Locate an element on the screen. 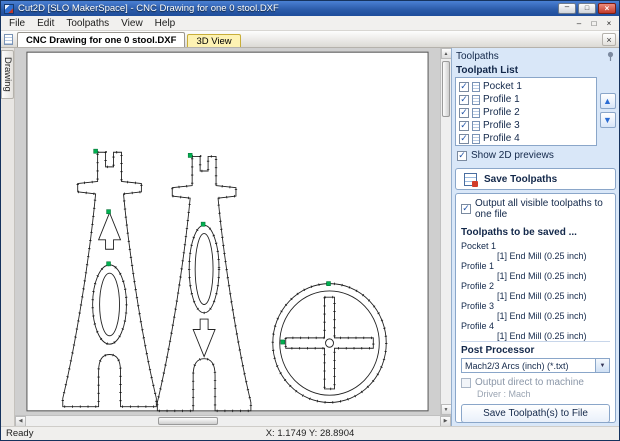  mdi-window-controls: – □ × is located at coordinates (595, 23).